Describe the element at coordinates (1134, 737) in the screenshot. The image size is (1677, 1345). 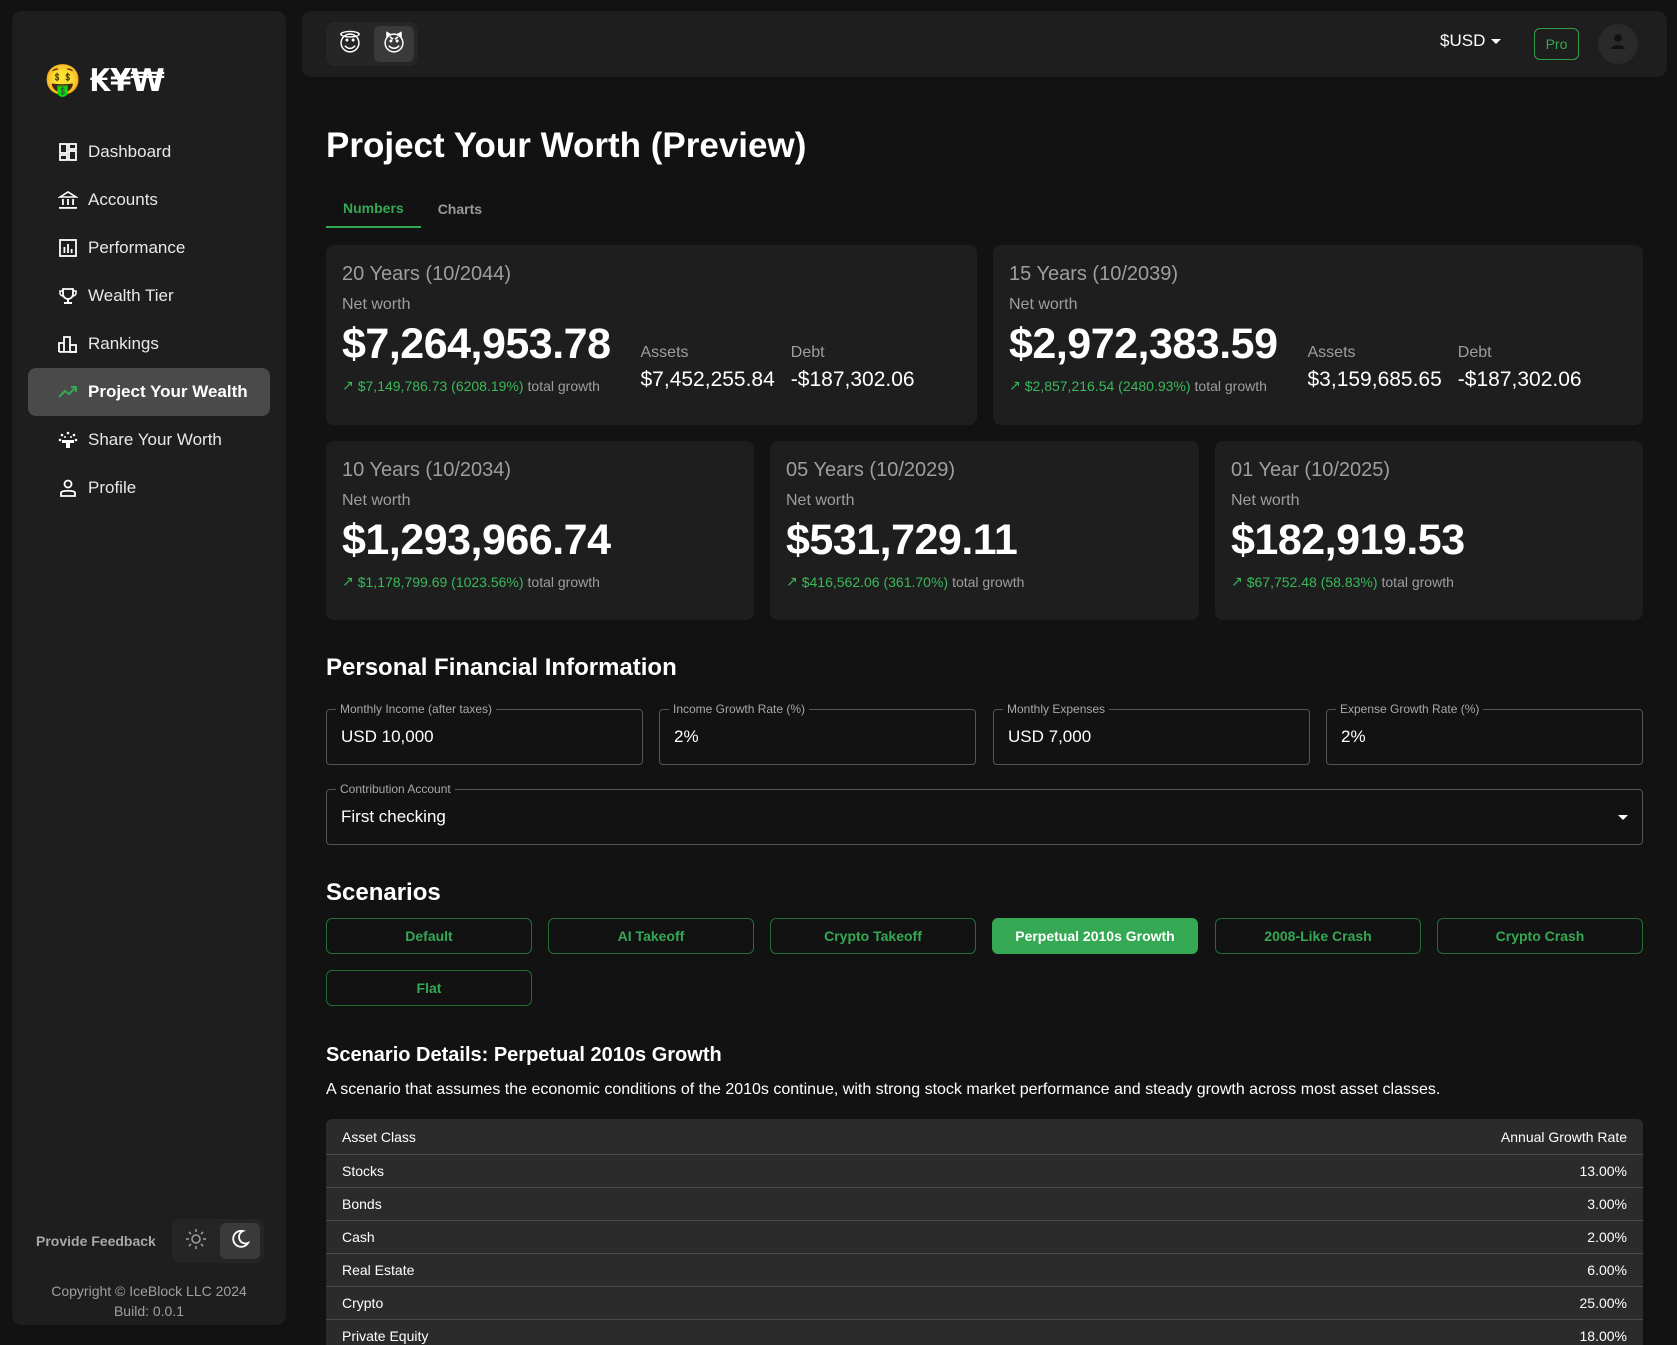
I see `monthly-expenses-input` at that location.